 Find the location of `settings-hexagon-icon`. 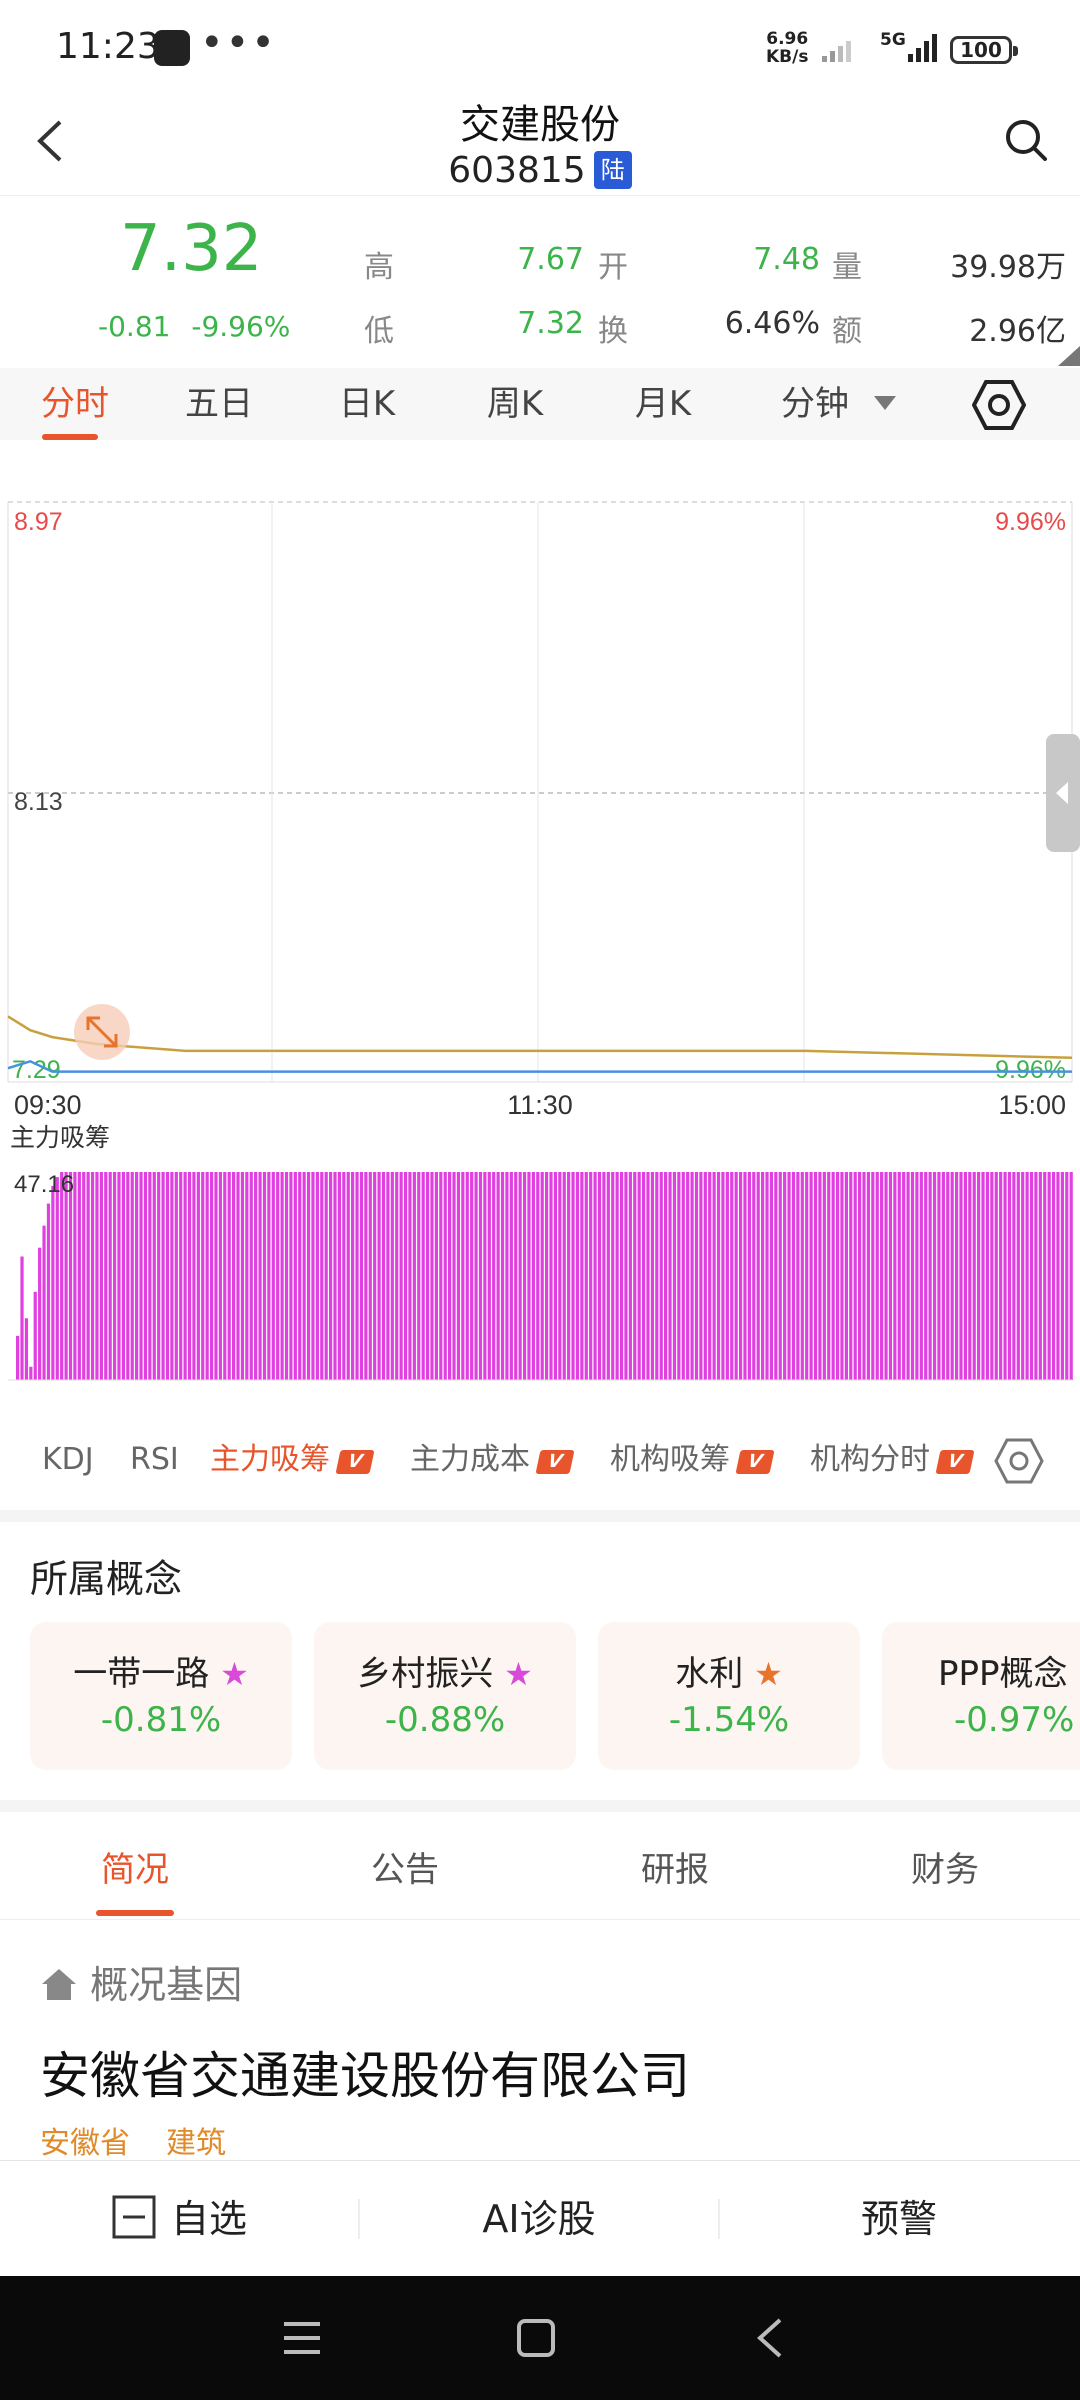

settings-hexagon-icon is located at coordinates (999, 405).